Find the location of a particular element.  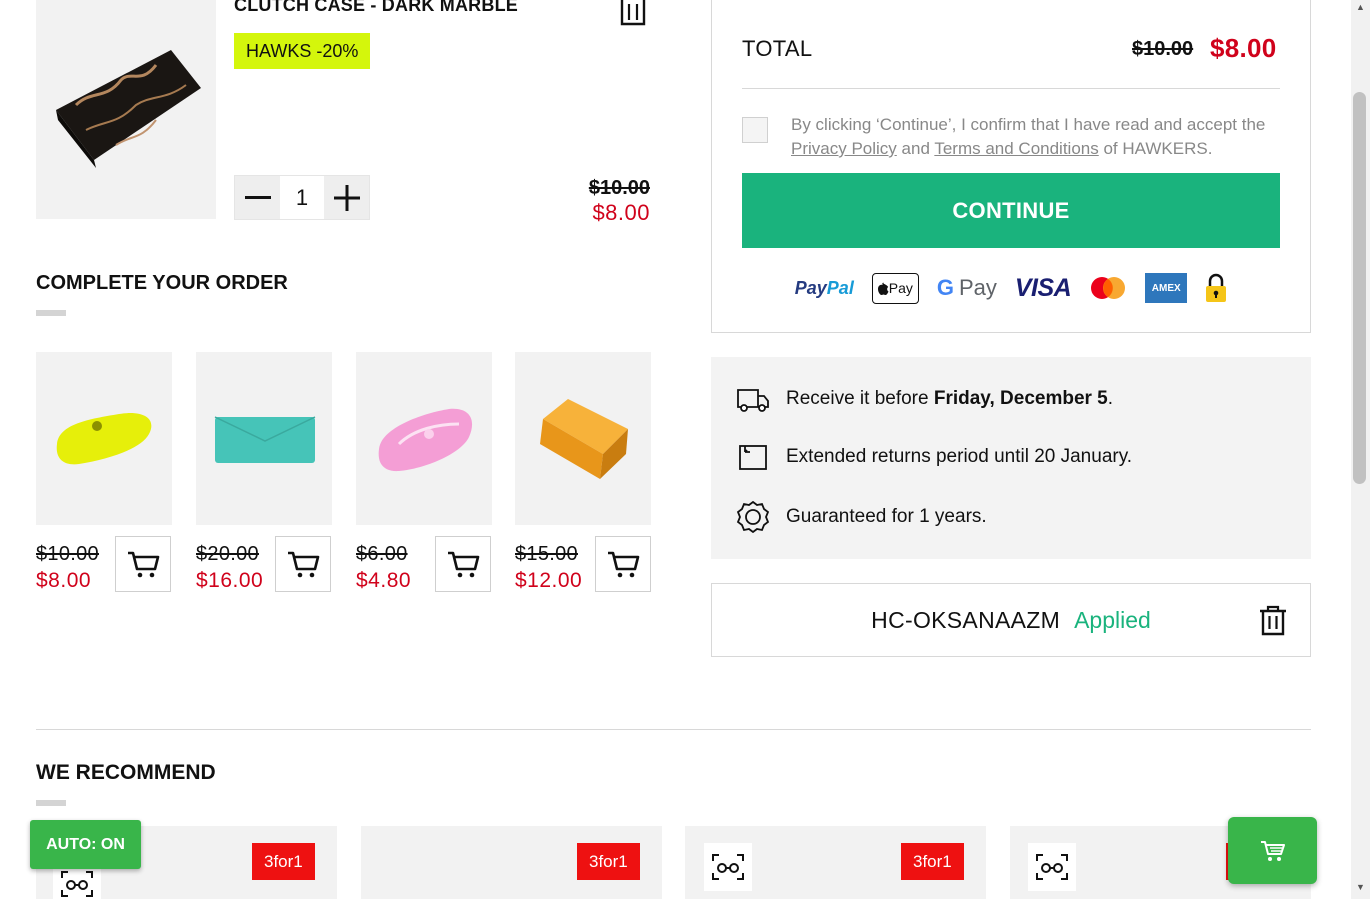

applied-coupon: HC-OKSANAAZM Applied is located at coordinates (1011, 620).